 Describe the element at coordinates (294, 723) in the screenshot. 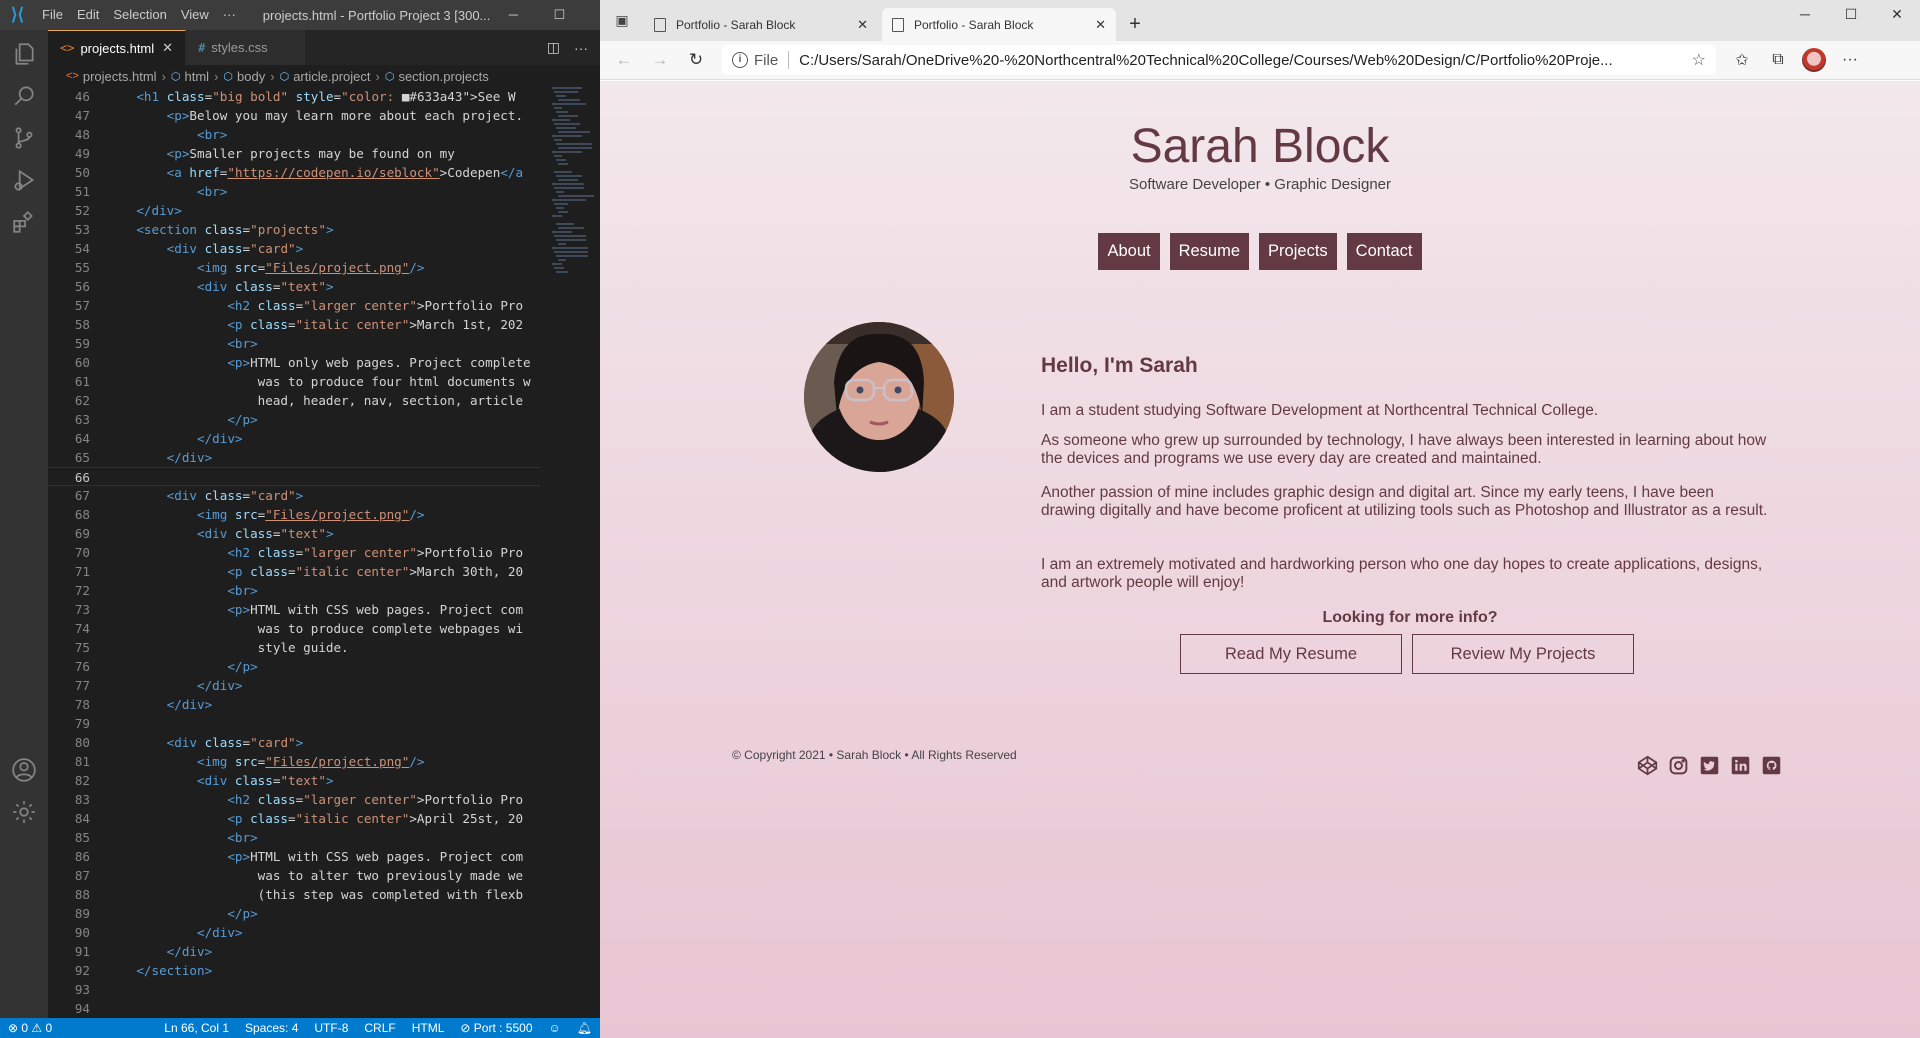

I see `code-line: 79` at that location.